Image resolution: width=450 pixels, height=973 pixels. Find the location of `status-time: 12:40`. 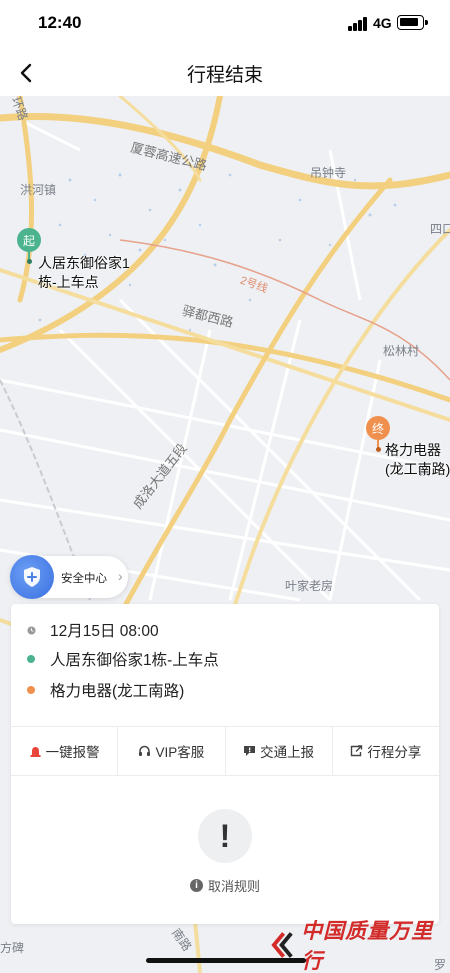

status-time: 12:40 is located at coordinates (60, 22).